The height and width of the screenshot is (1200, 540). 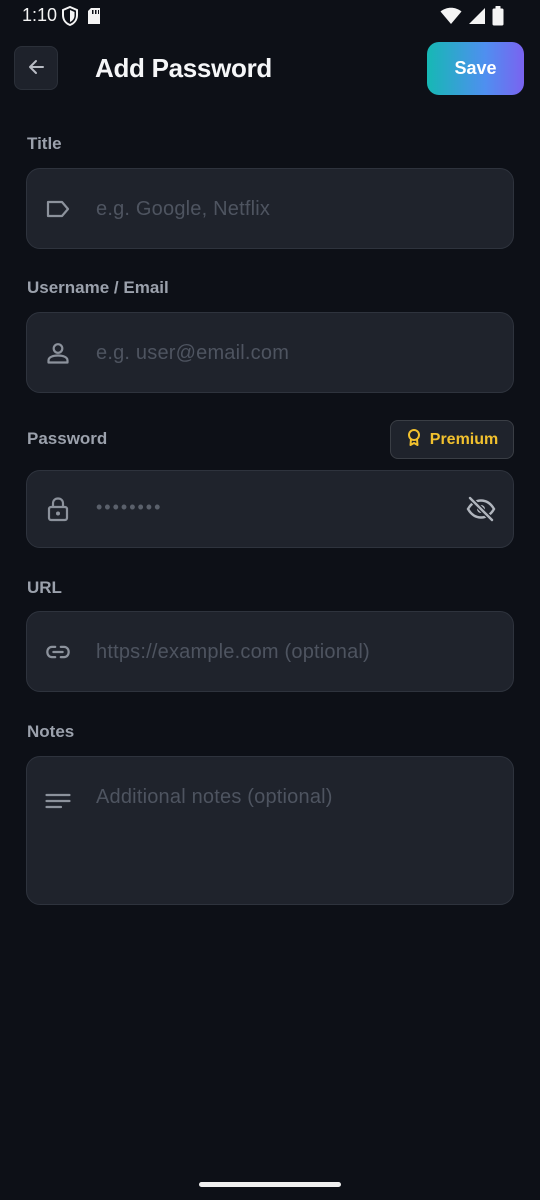 I want to click on status-left-icons, so click(x=82, y=18).